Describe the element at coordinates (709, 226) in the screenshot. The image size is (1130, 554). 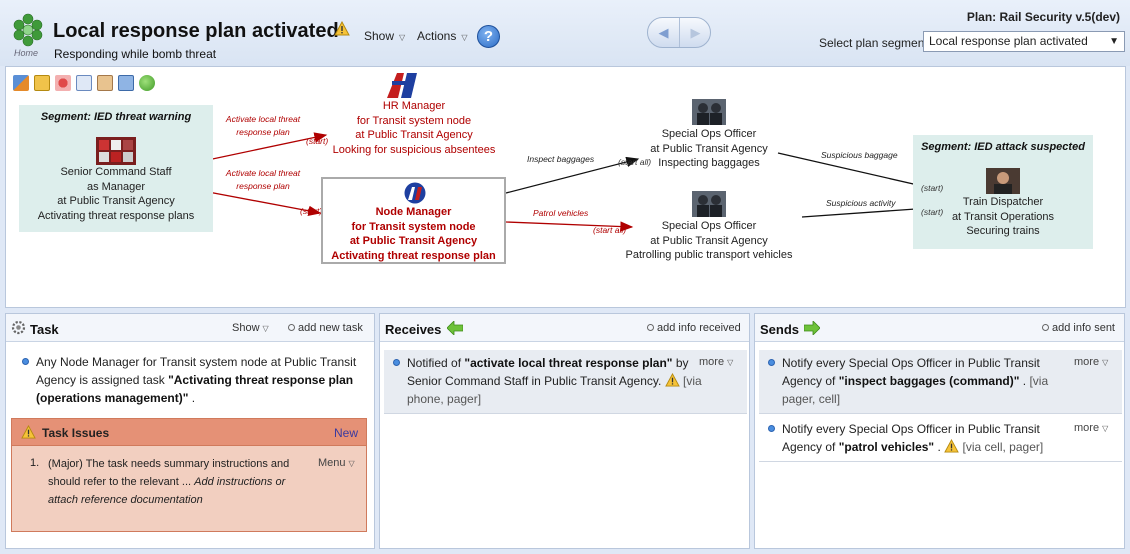
I see `node-line: Special Ops Officer` at that location.